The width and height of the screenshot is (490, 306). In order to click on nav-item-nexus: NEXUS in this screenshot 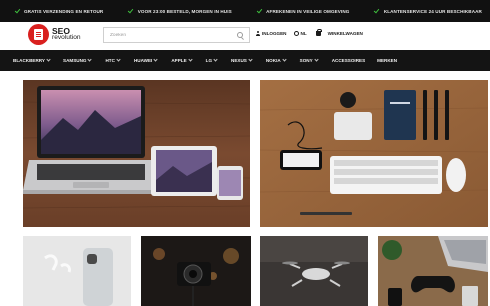, I will do `click(242, 60)`.